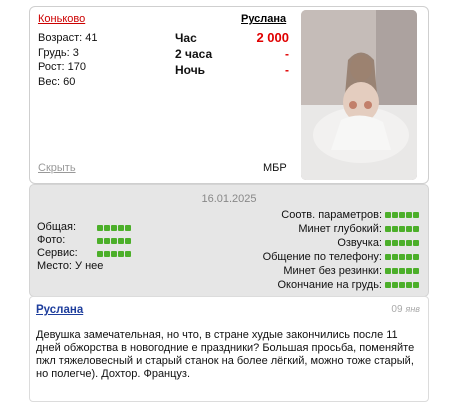  What do you see at coordinates (287, 54) in the screenshot?
I see `price-value-2hours: -` at bounding box center [287, 54].